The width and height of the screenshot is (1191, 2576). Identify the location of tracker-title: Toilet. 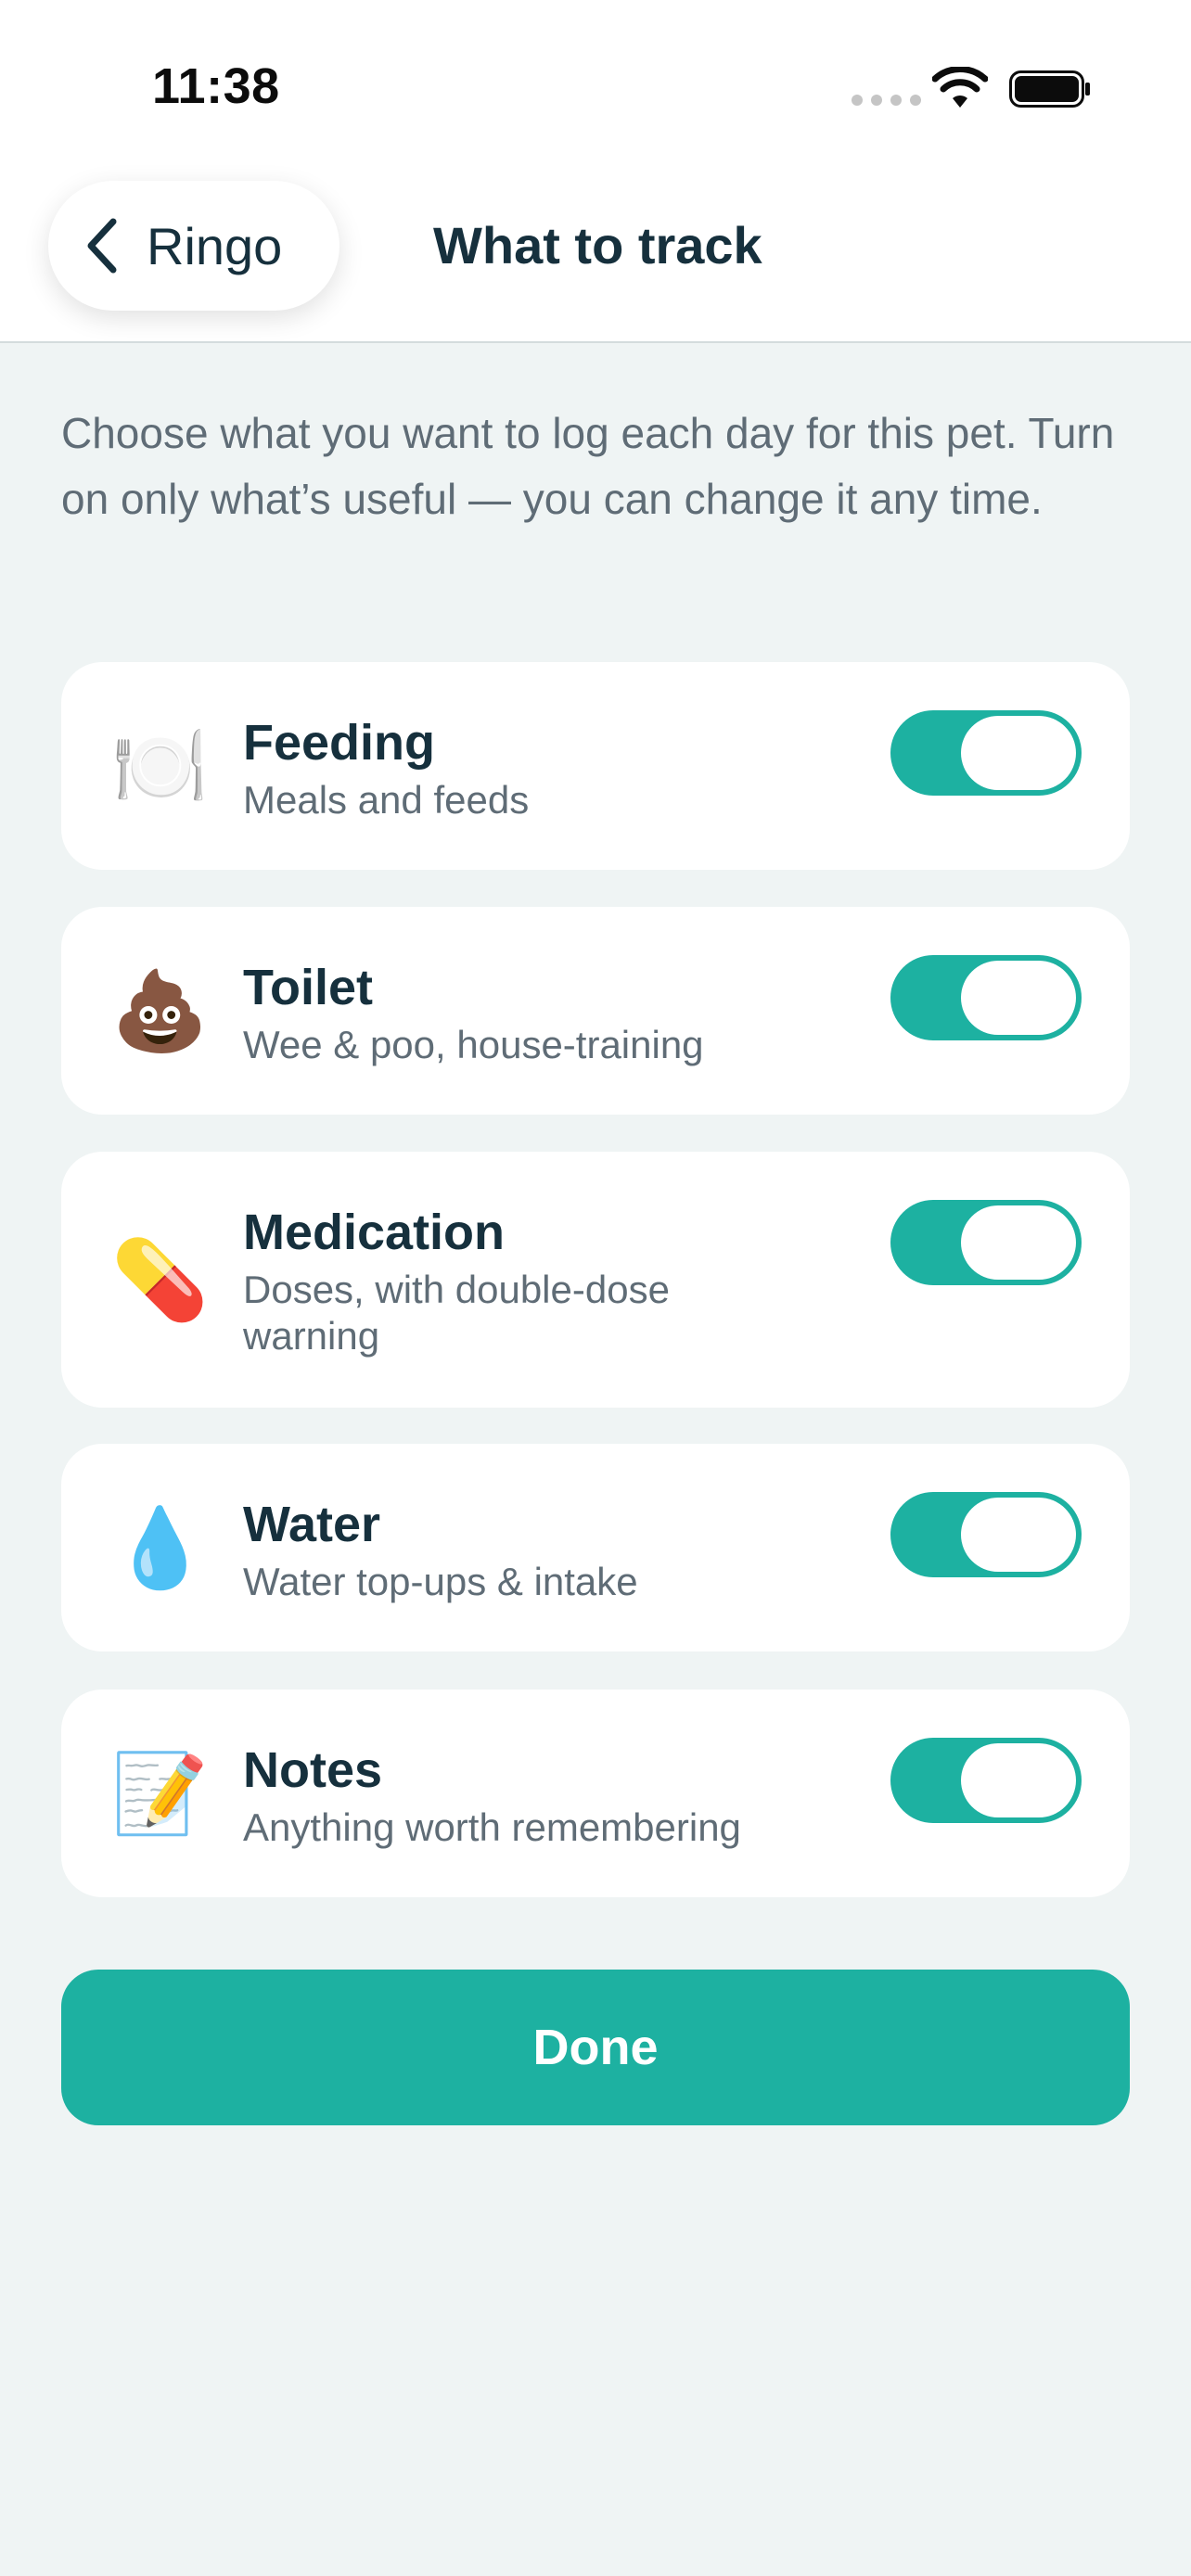
(308, 988).